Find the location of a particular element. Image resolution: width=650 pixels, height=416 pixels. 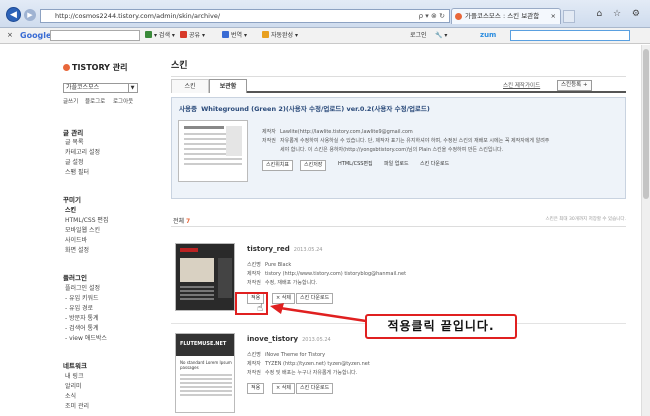

sidebar-item-category: 카테고리 설정 is located at coordinates (82, 151).